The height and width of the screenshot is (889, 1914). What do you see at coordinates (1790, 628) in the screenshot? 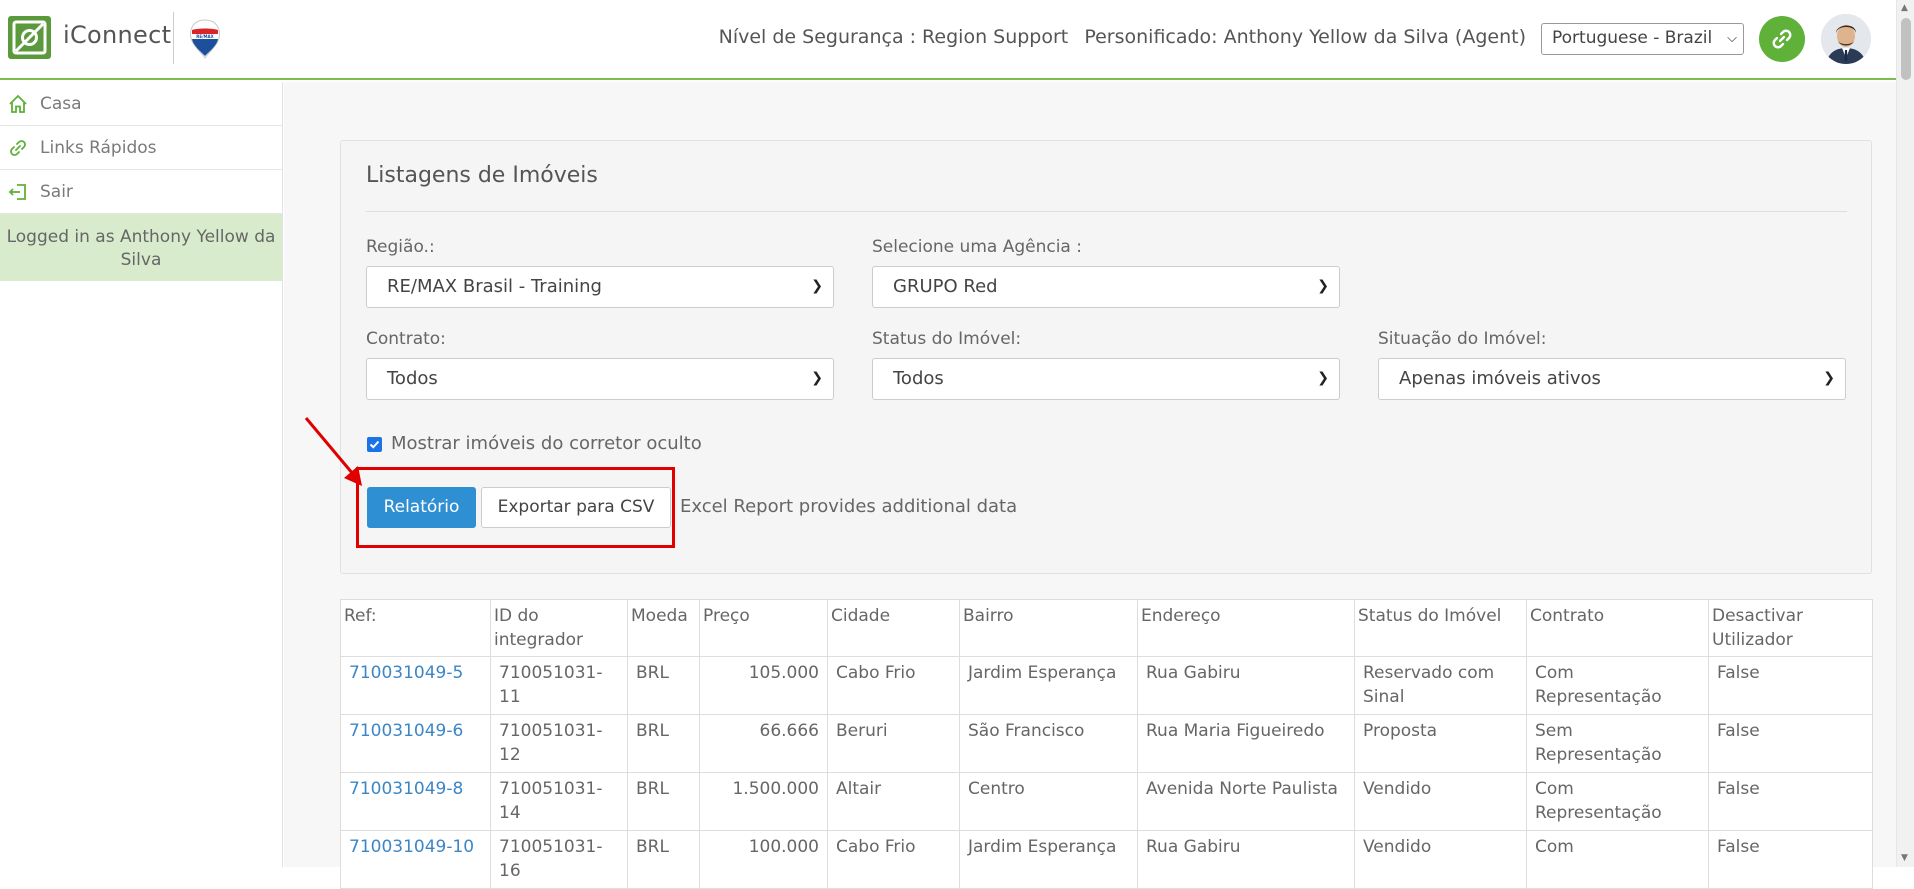
I see `column-header: Desactivar Utilizador` at bounding box center [1790, 628].